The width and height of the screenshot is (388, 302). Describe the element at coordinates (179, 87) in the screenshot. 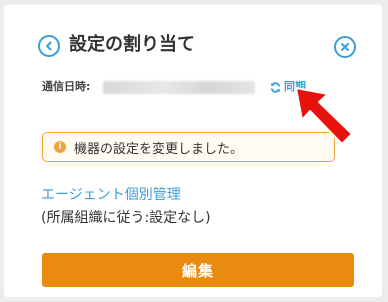

I see `sync-time-value-redacted` at that location.